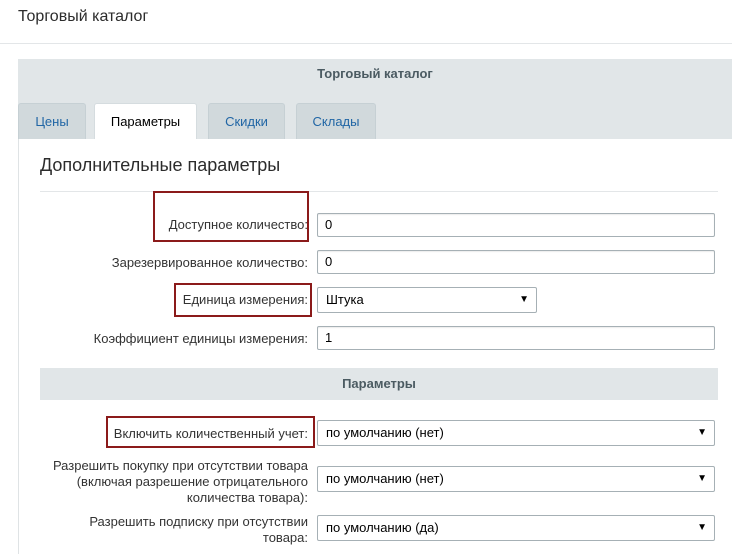 This screenshot has height=554, width=732. I want to click on allow-purchase-label-line: количества товара):, so click(247, 497).